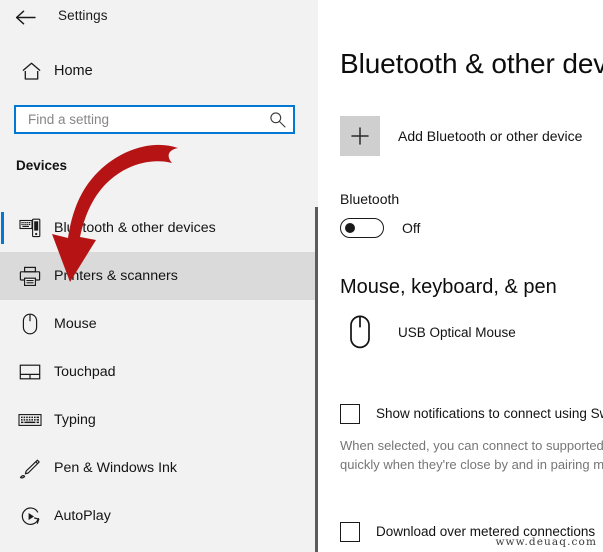 The height and width of the screenshot is (552, 603). What do you see at coordinates (82, 516) in the screenshot?
I see `sidebar-item-label: AutoPlay` at bounding box center [82, 516].